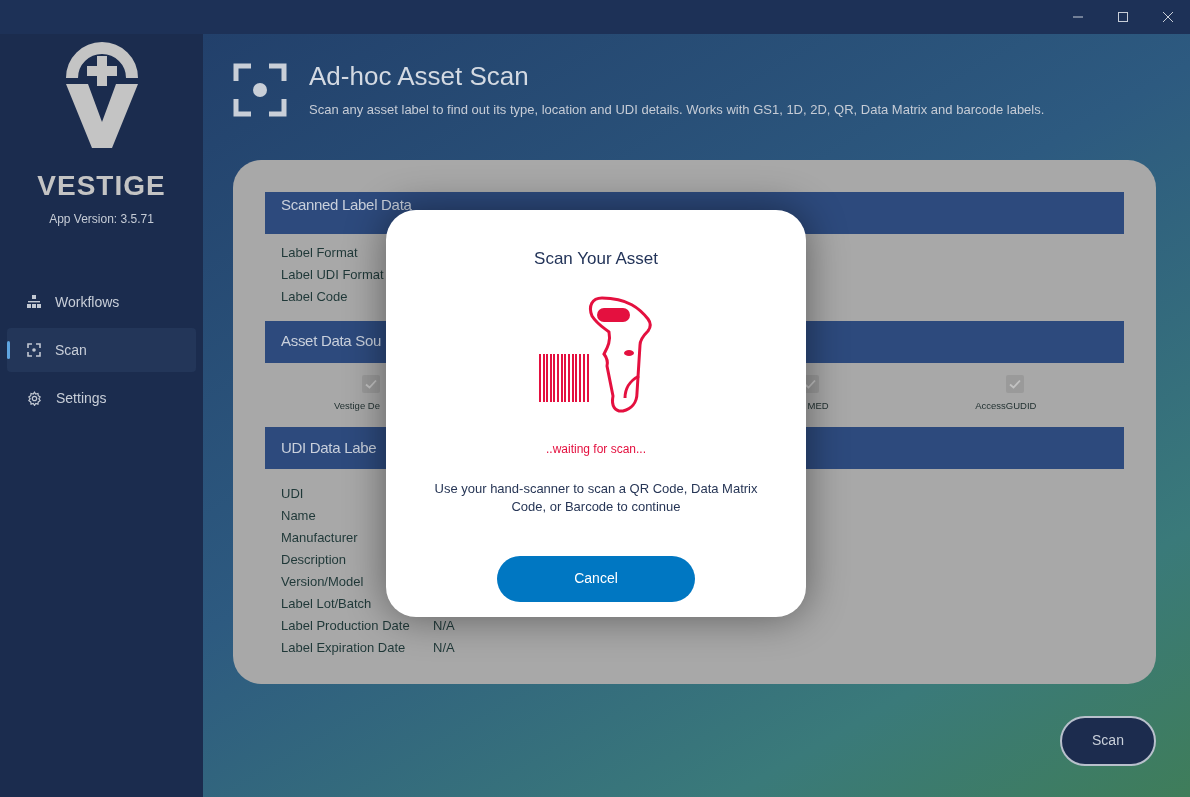 The width and height of the screenshot is (1190, 797). Describe the element at coordinates (101, 186) in the screenshot. I see `brand-name: VESTIGE` at that location.